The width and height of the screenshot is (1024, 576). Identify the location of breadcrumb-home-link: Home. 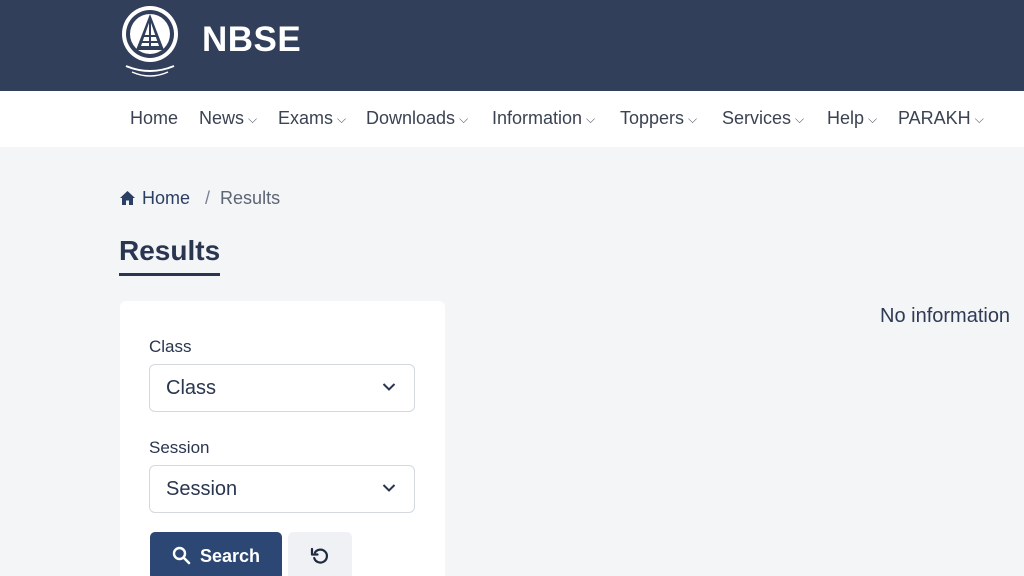
(157, 198).